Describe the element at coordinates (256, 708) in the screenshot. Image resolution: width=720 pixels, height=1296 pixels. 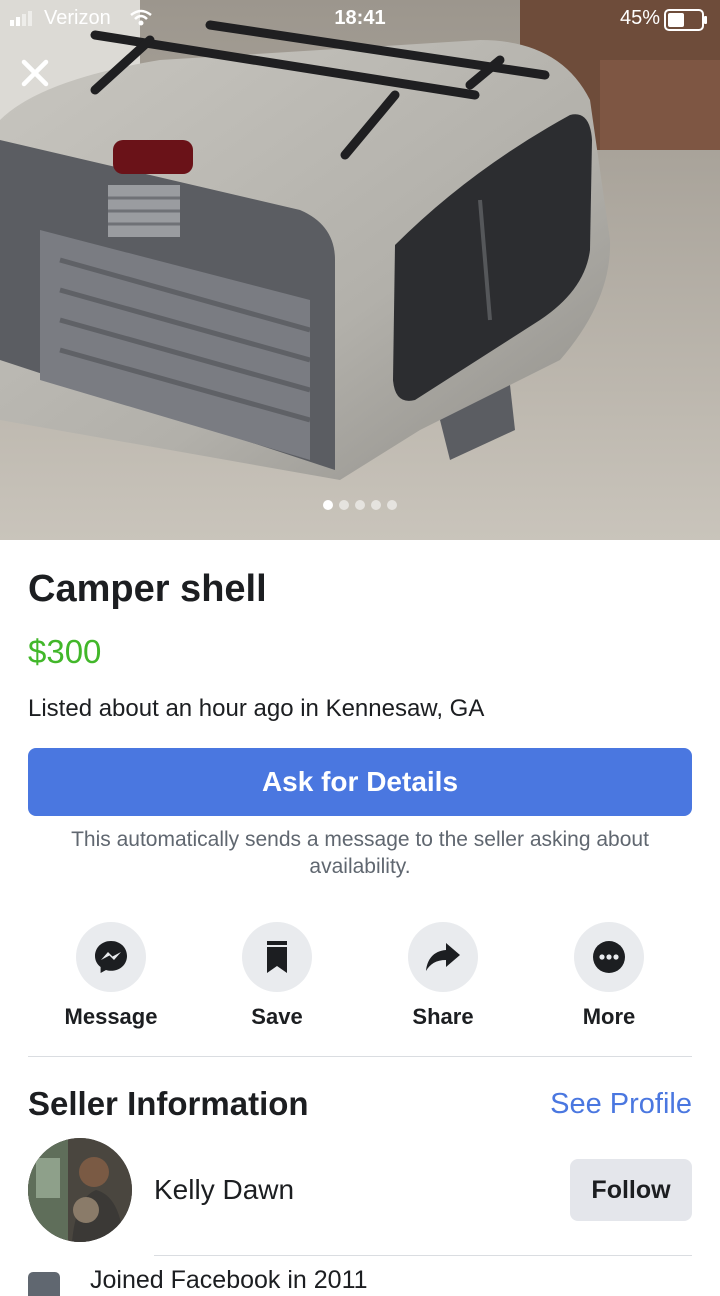
I see `listing-meta: Listed about an hour ago in Kennesaw, GA` at that location.